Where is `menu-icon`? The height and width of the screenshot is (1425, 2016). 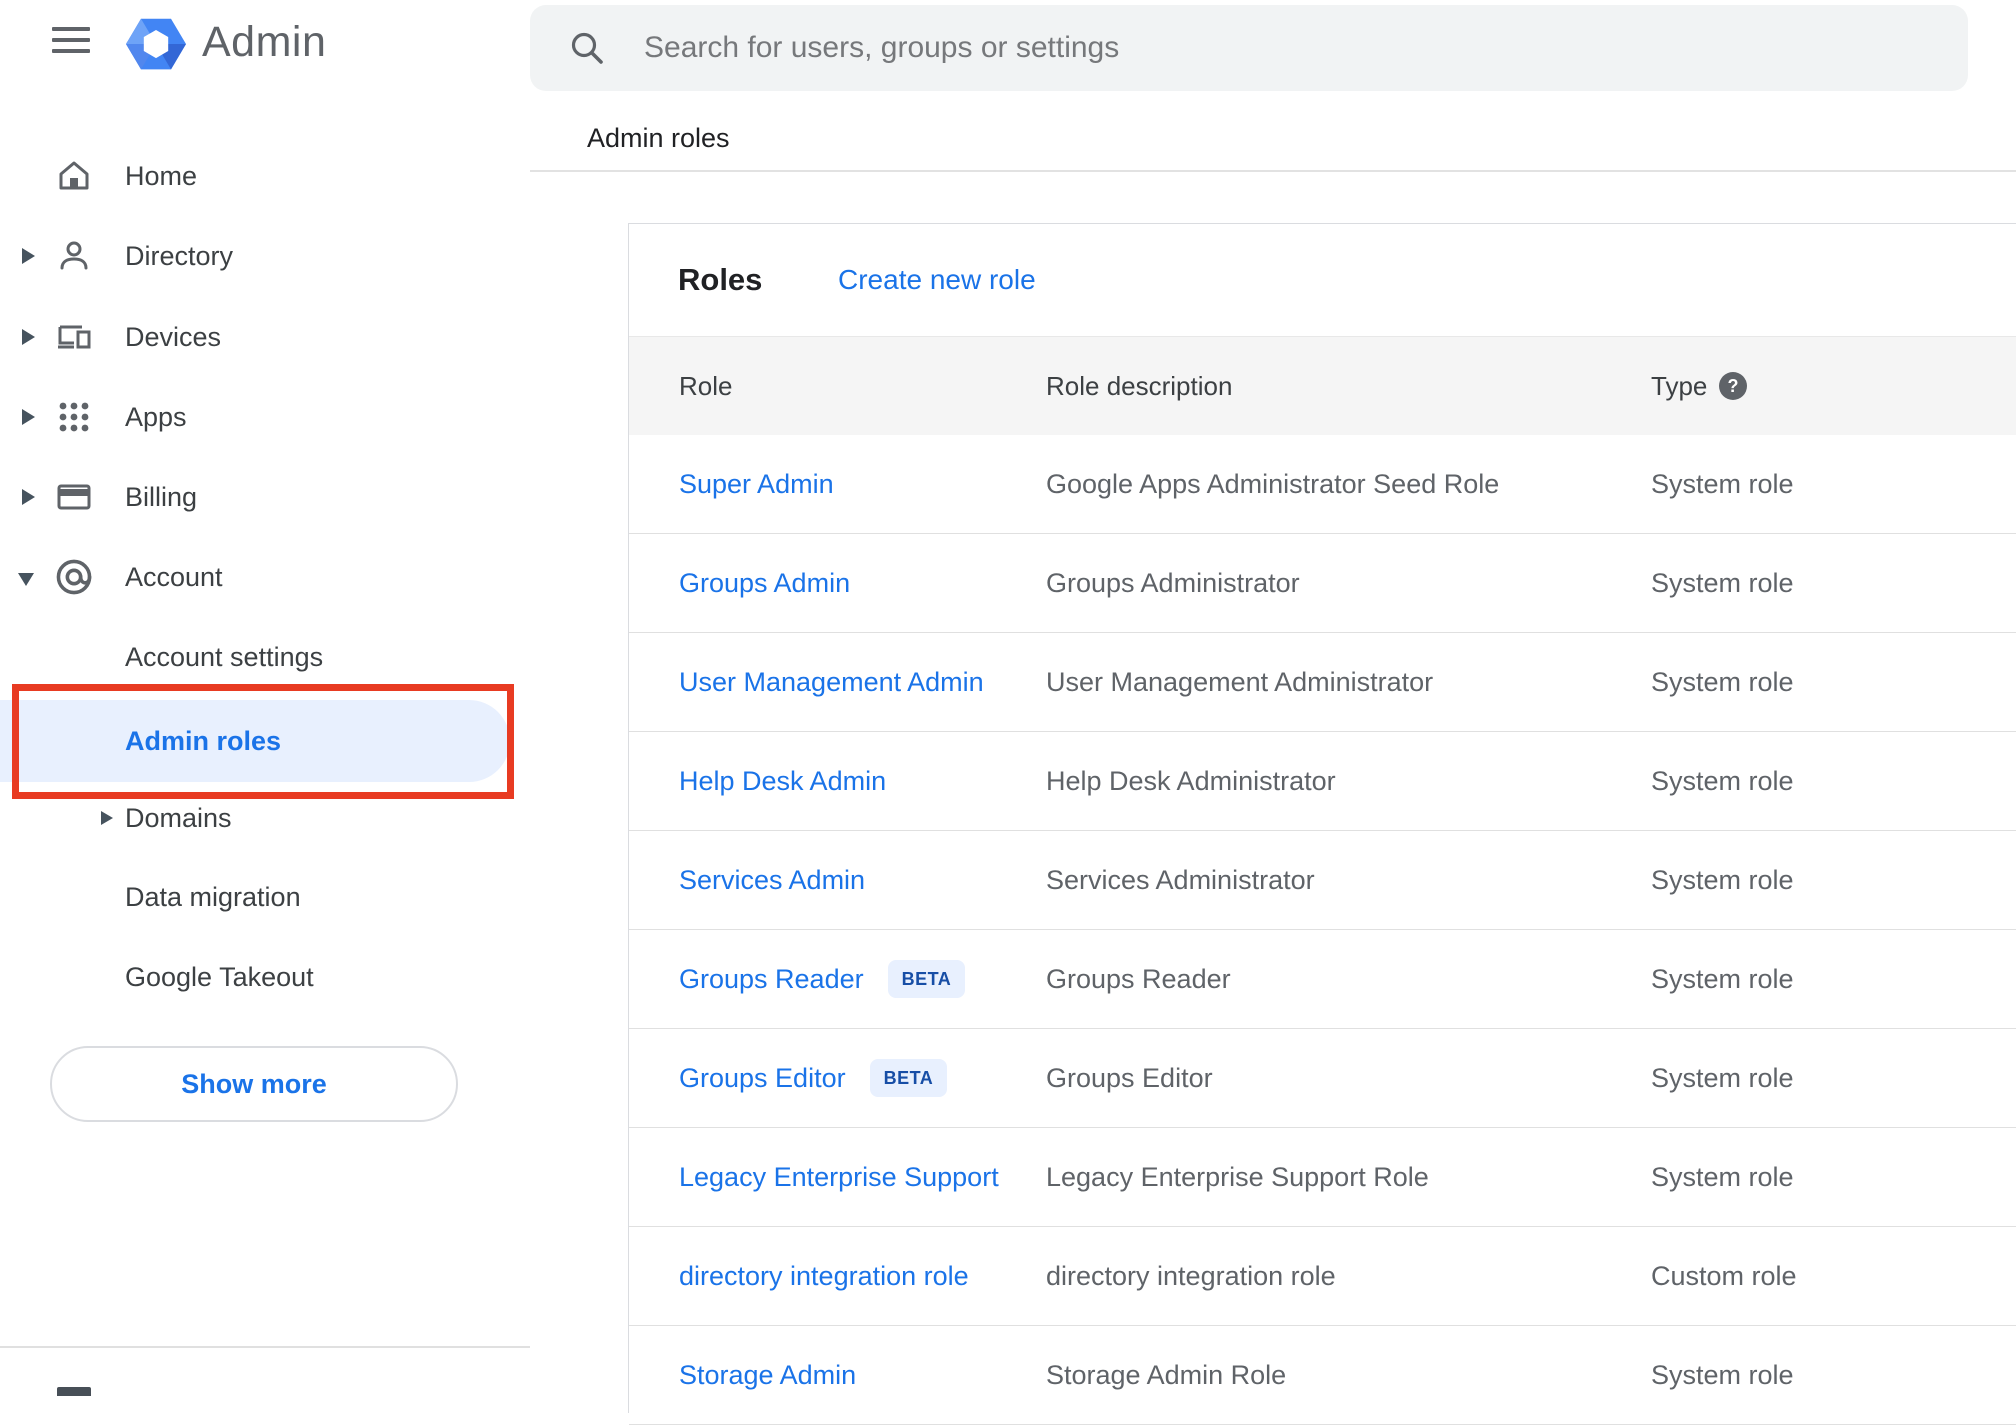 menu-icon is located at coordinates (71, 40).